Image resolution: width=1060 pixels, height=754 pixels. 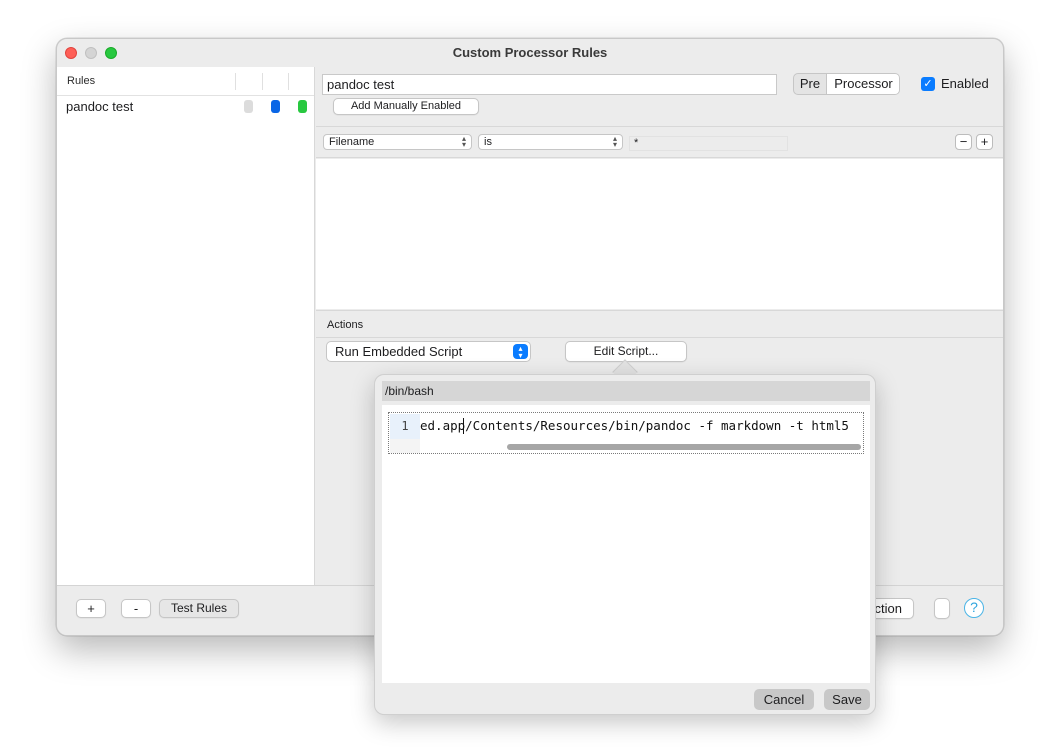 I want to click on rules-header-label: Rules, so click(x=81, y=81).